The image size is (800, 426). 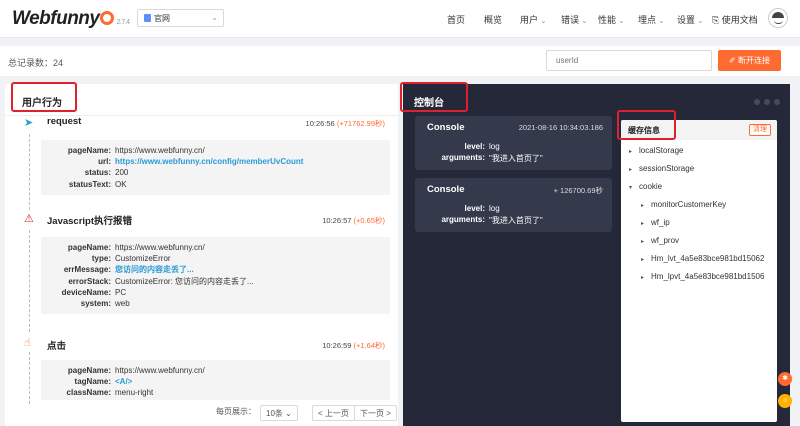 I want to click on disconnect-button-label: 断开连接, so click(x=753, y=60).